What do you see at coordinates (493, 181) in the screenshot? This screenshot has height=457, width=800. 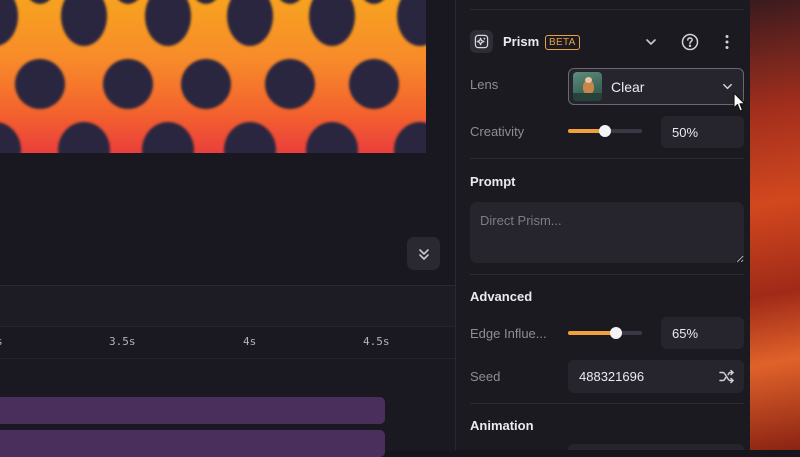 I see `prompt-title: Prompt` at bounding box center [493, 181].